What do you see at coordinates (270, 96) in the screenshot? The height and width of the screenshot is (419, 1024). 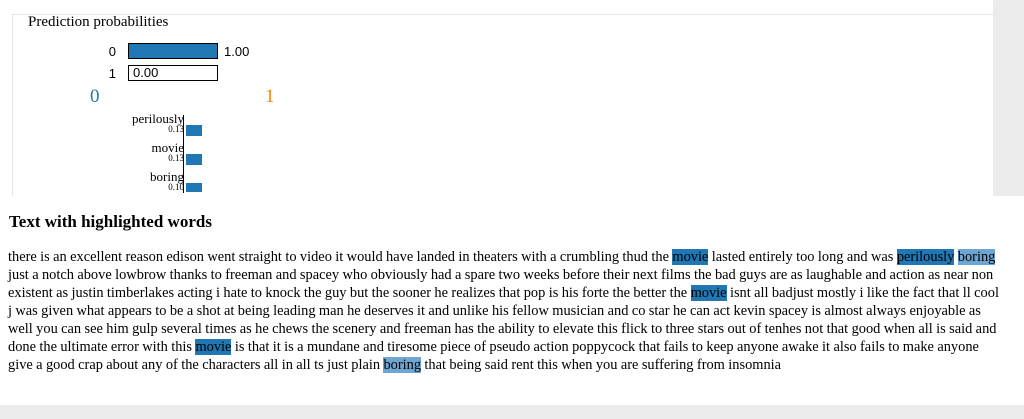 I see `class-1-label: 1` at bounding box center [270, 96].